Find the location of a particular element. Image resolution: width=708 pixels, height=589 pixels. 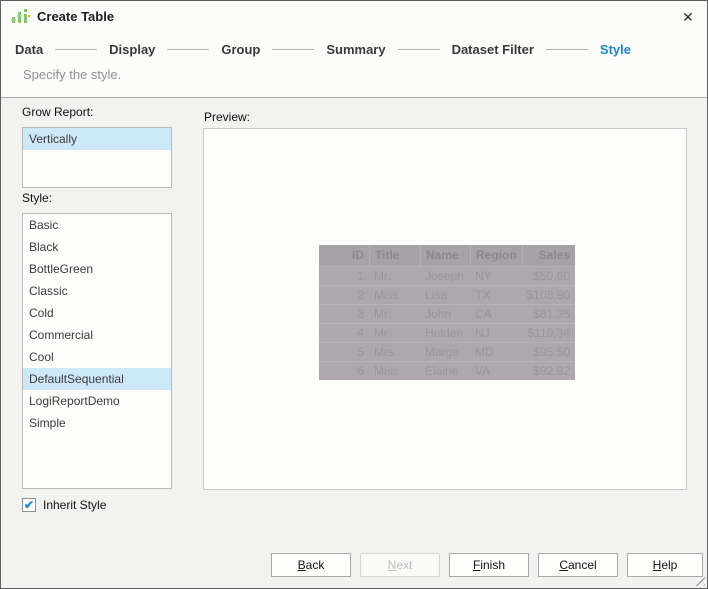

table-row: 1 Mr. Joseph NY $50,60 is located at coordinates (447, 275).